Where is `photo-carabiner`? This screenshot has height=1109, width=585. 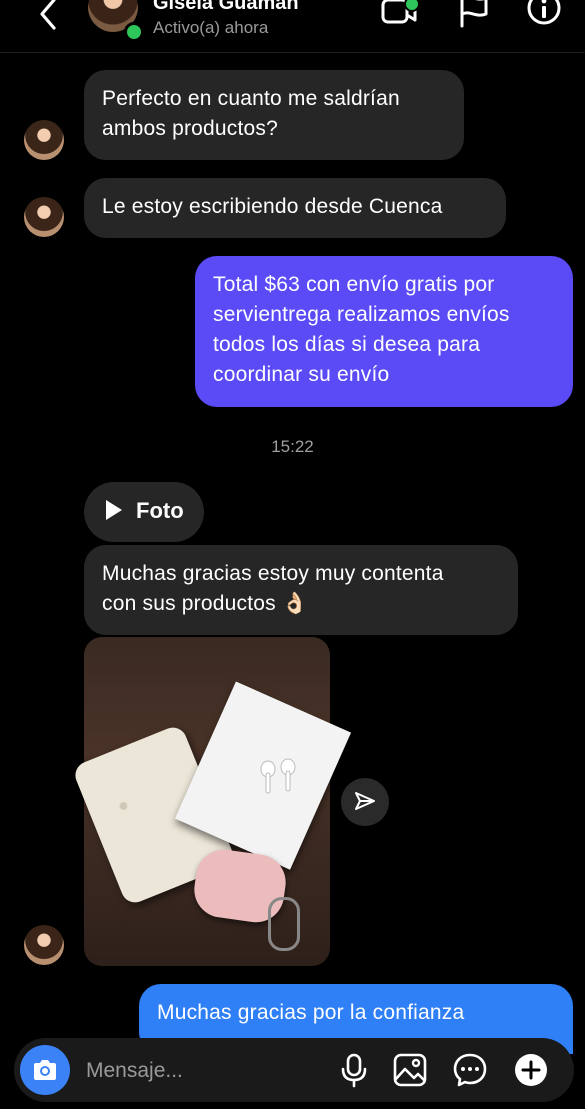
photo-carabiner is located at coordinates (284, 924).